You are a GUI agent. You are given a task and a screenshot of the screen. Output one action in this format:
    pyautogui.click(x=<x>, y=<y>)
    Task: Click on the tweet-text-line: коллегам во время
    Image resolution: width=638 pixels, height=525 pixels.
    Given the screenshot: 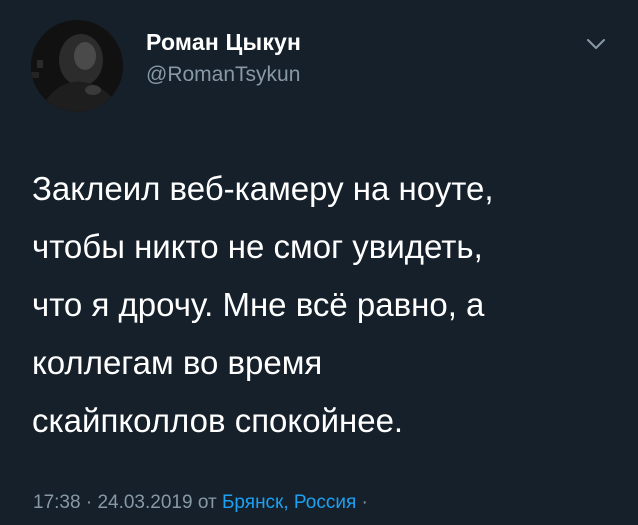 What is the action you would take?
    pyautogui.click(x=177, y=362)
    